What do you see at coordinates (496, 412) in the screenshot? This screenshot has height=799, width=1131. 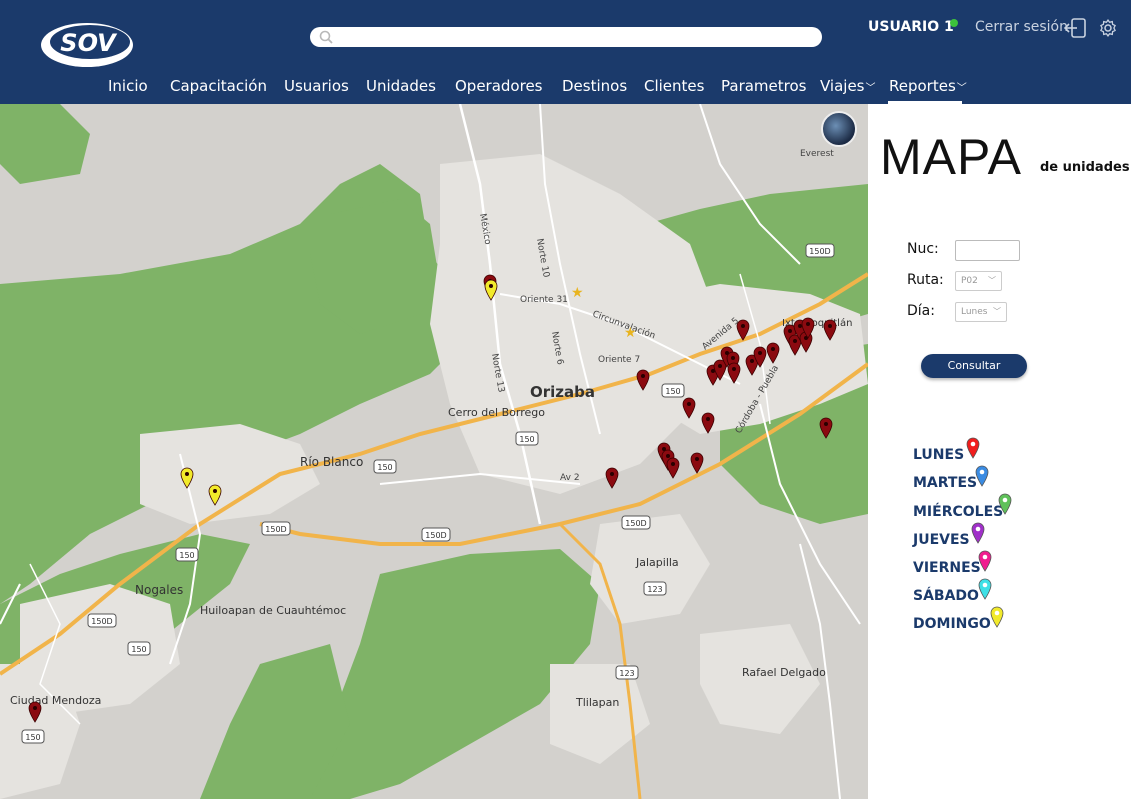 I see `map-label-cerro: Cerro del Borrego` at bounding box center [496, 412].